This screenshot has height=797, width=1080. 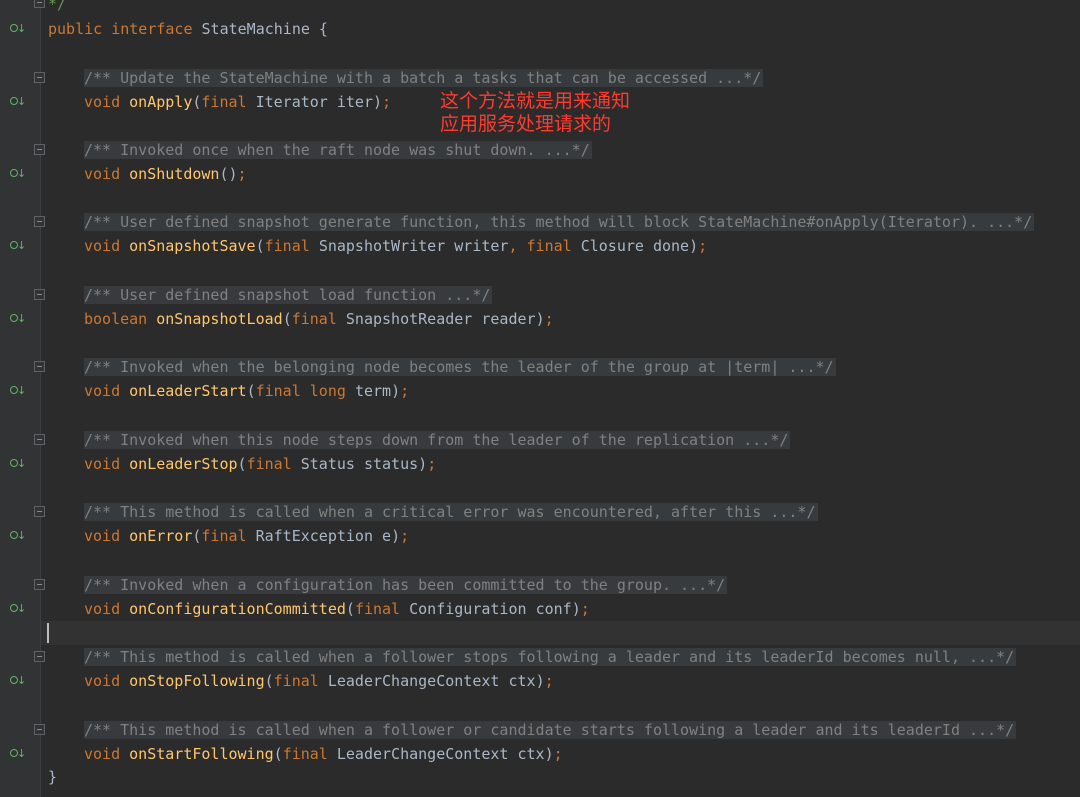 I want to click on current-line-highlight, so click(x=560, y=633).